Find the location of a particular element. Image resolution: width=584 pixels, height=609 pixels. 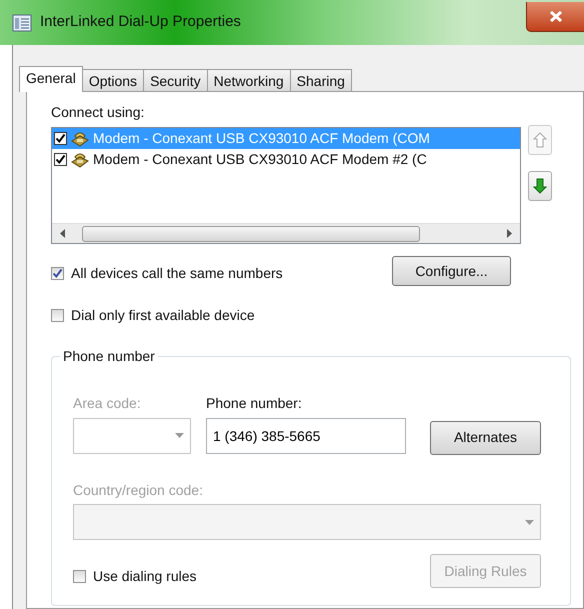

use-dialing-rules-label: Use dialing rules is located at coordinates (144, 576).